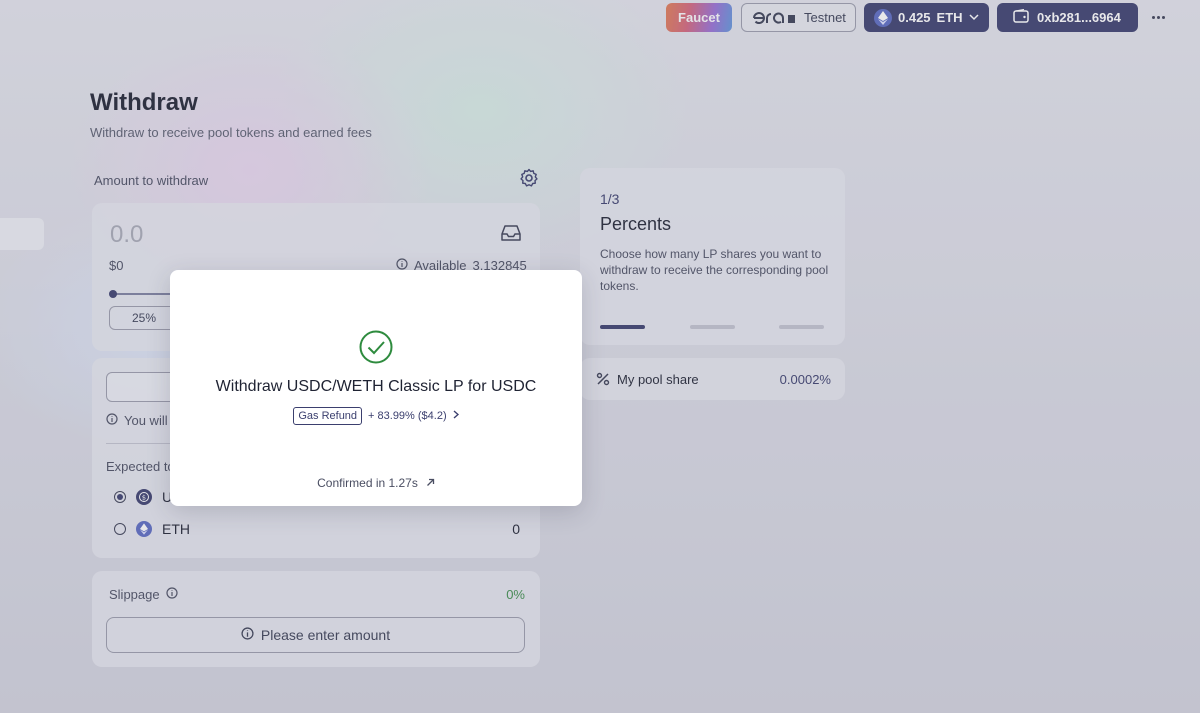 This screenshot has width=1200, height=713. I want to click on modal-title: Withdraw USDC/WETH Classic LP for USDC, so click(376, 386).